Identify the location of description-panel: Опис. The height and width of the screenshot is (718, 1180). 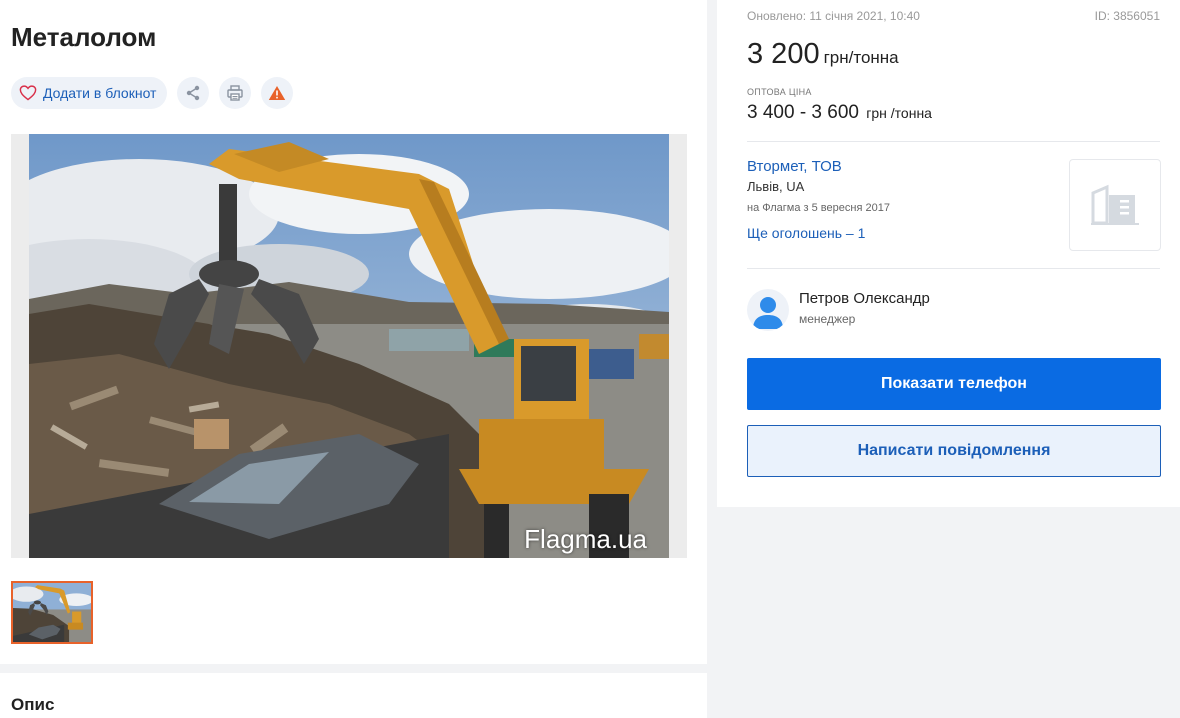
(353, 695).